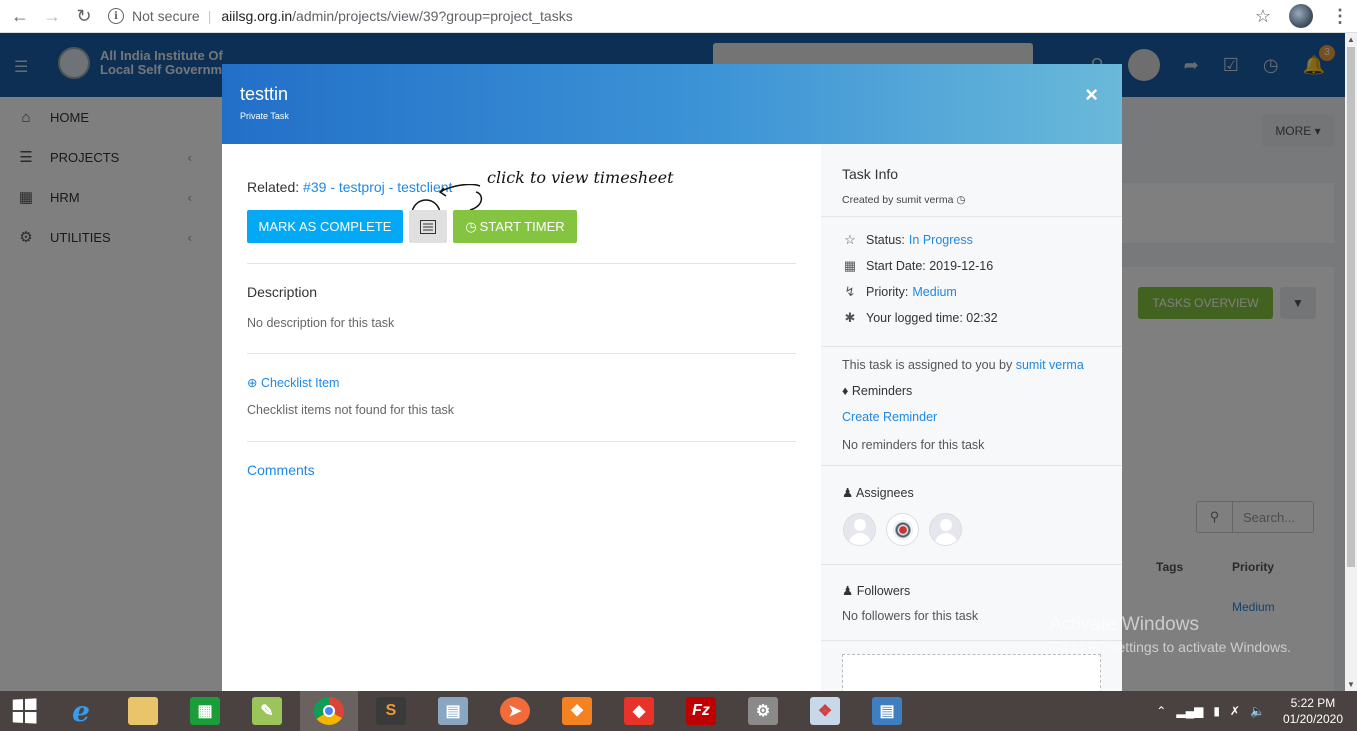  What do you see at coordinates (885, 240) in the screenshot?
I see `status-label: Status:` at bounding box center [885, 240].